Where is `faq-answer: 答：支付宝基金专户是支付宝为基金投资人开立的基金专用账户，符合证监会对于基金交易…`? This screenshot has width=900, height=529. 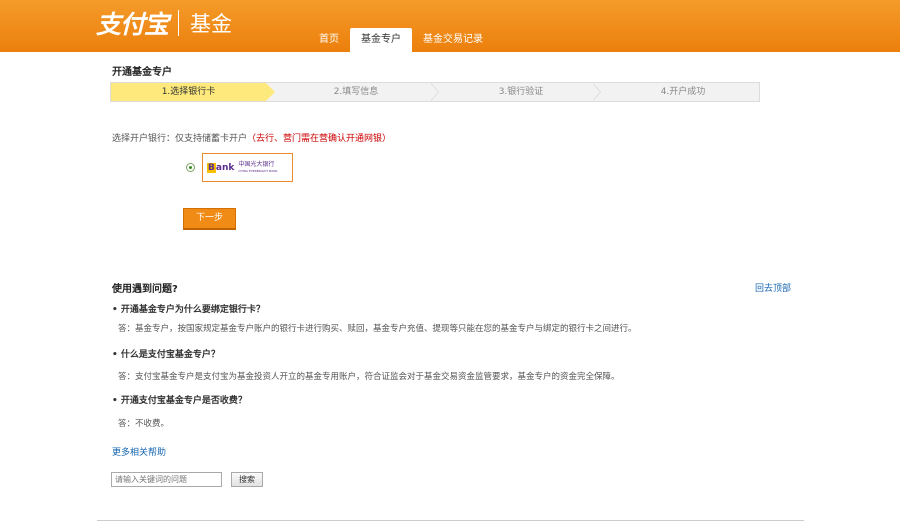 faq-answer: 答：支付宝基金专户是支付宝为基金投资人开立的基金专用账户，符合证监会对于基金交易… is located at coordinates (369, 377).